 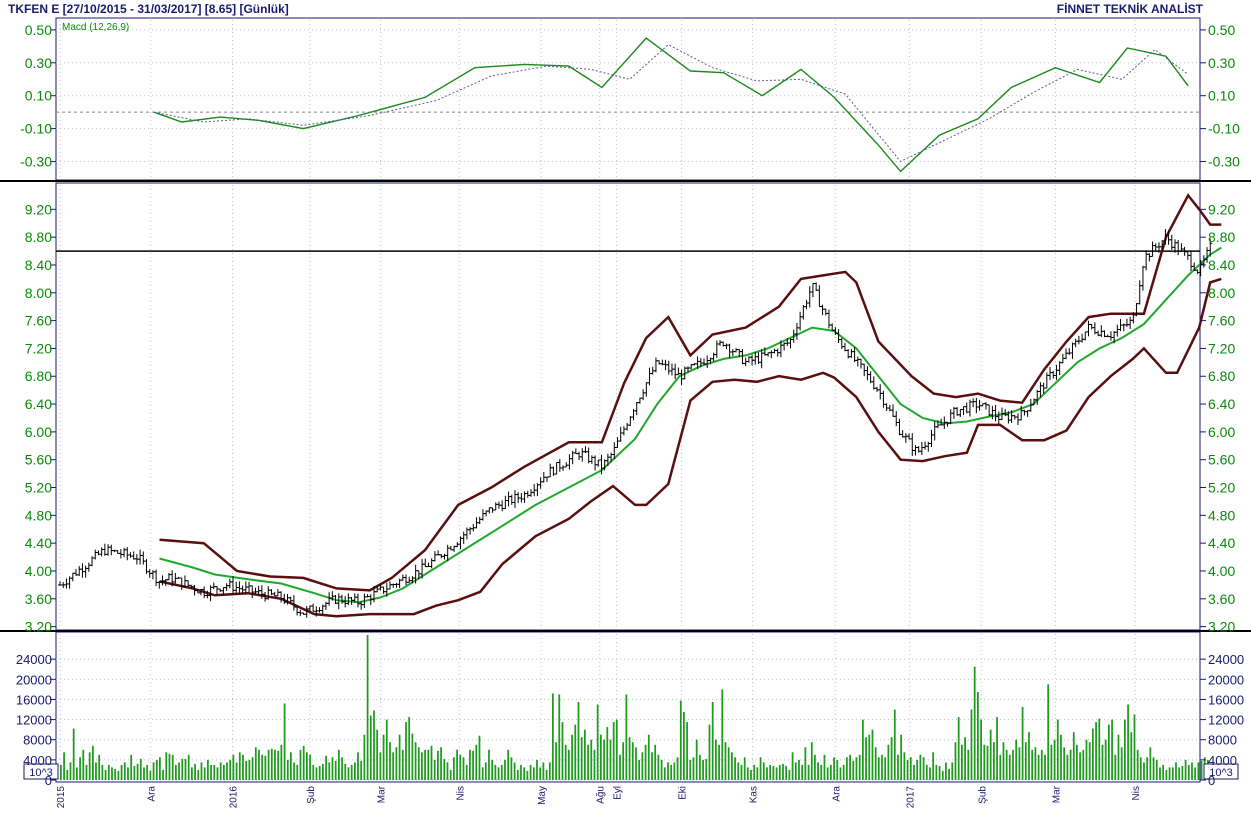 I want to click on y-tick-label-left: 5.20, so click(x=38, y=488).